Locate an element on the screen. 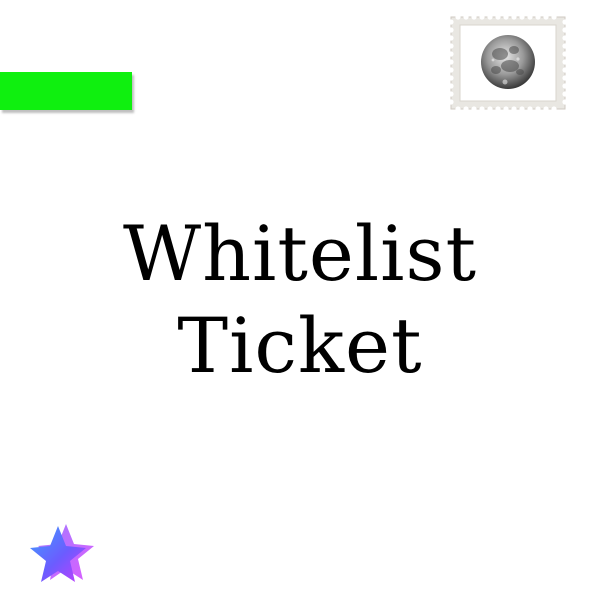  green-accent-bar is located at coordinates (66, 91).